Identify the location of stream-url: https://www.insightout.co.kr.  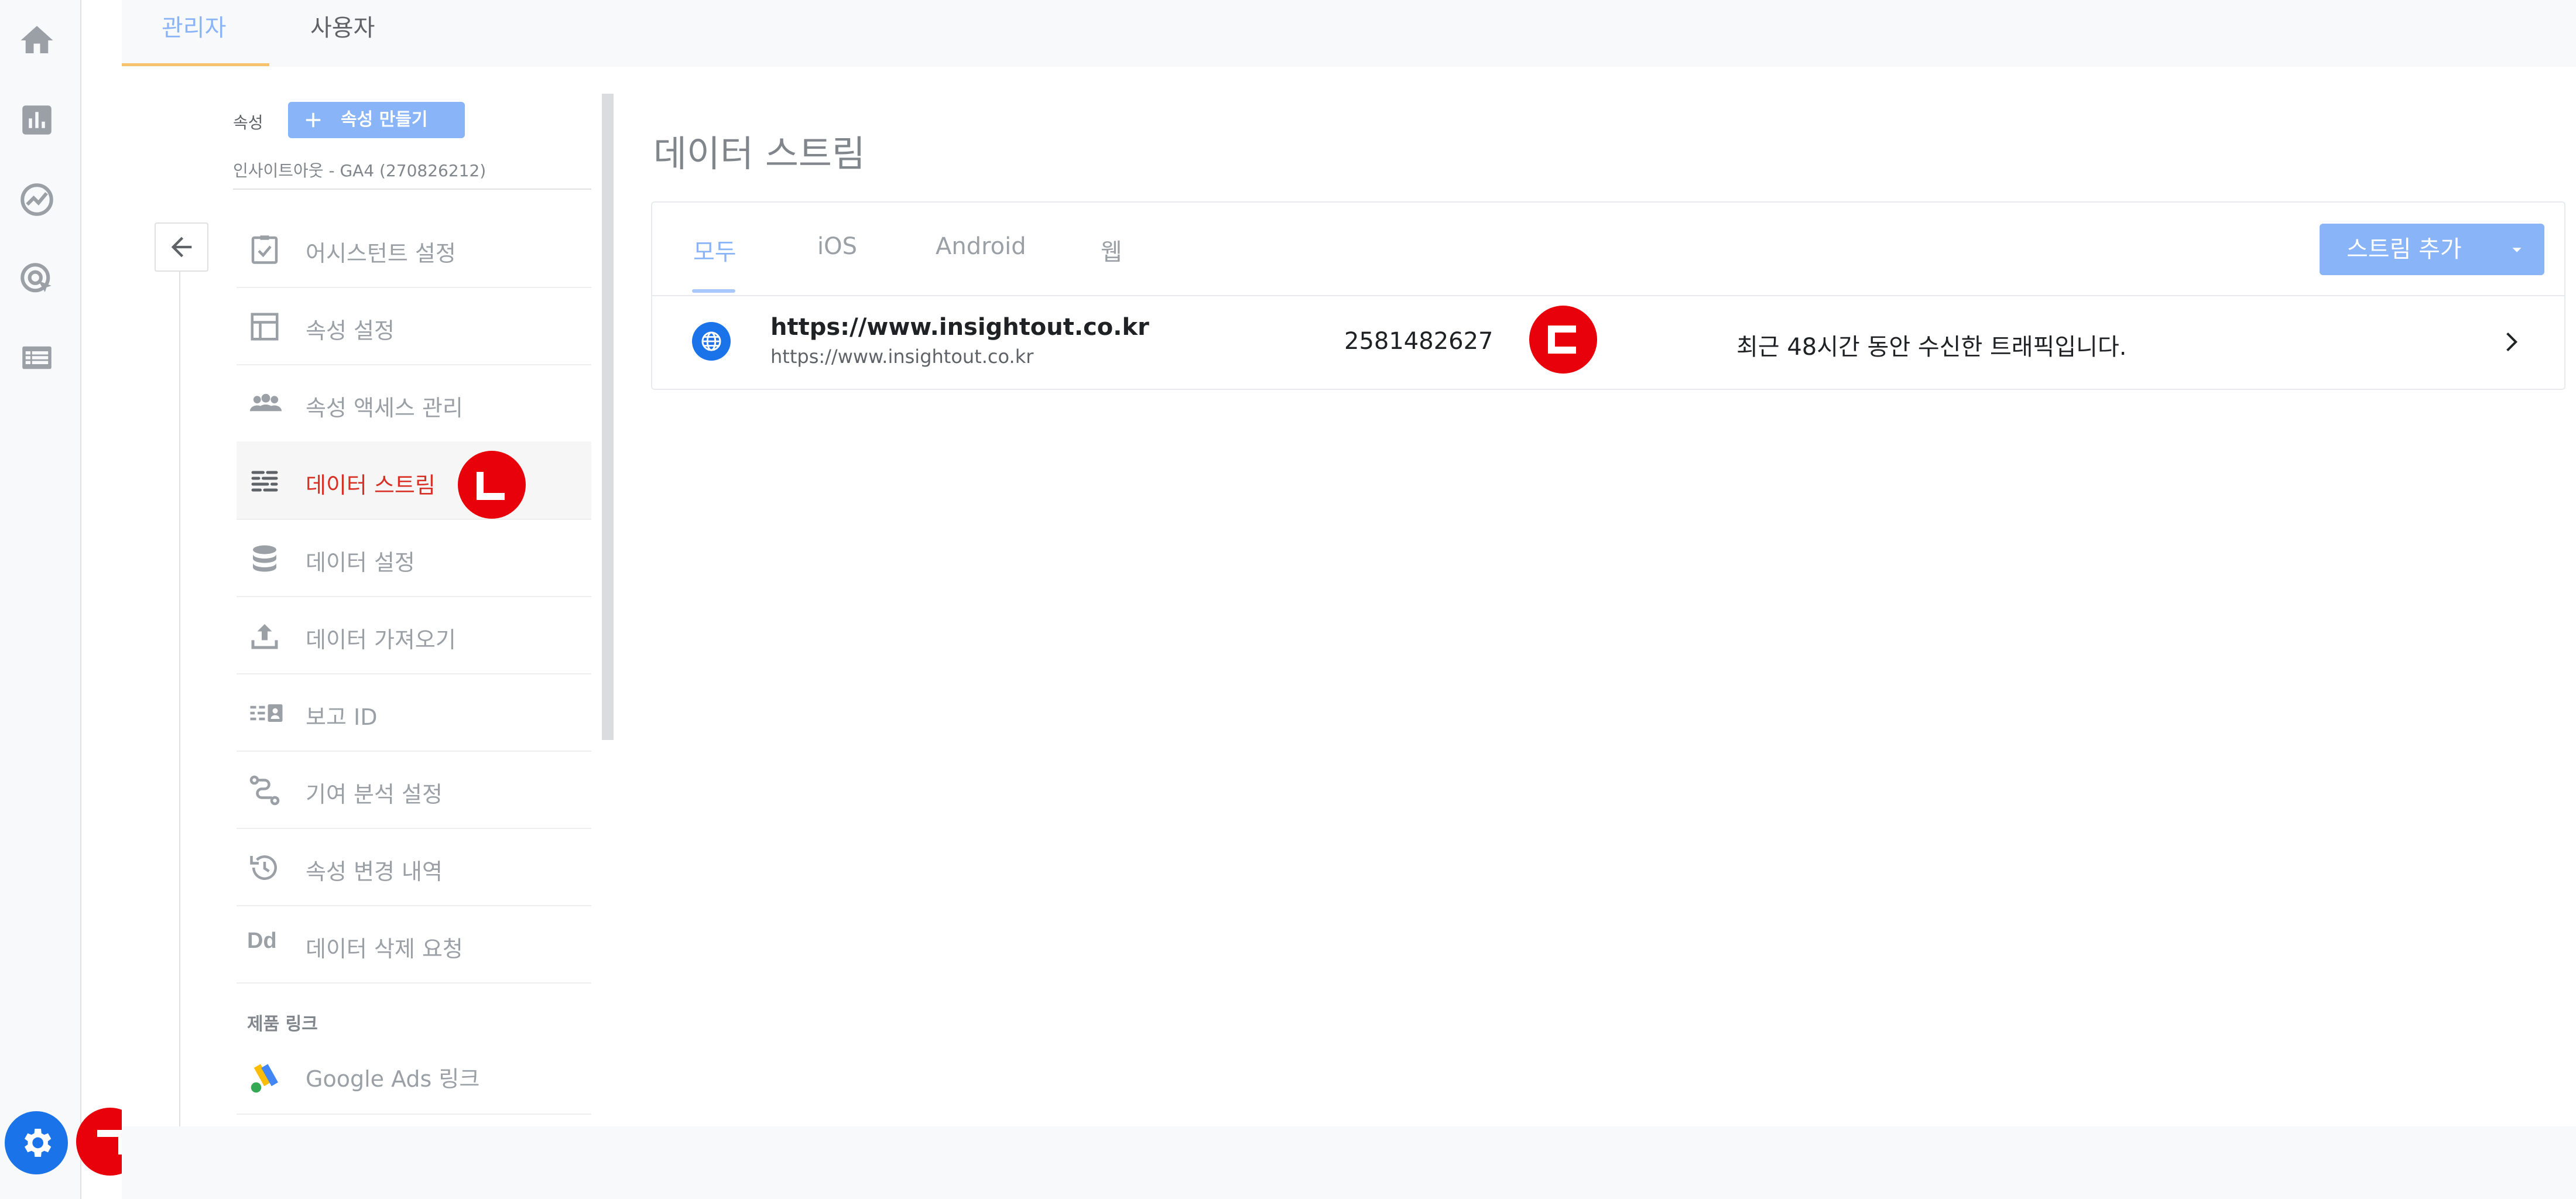
(902, 356).